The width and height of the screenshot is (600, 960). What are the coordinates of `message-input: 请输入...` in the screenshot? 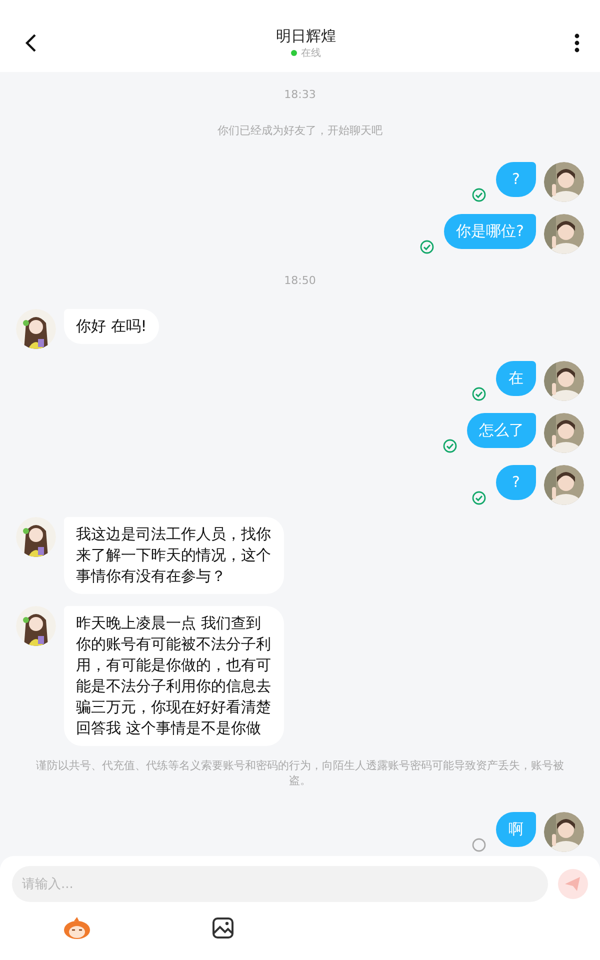 It's located at (280, 884).